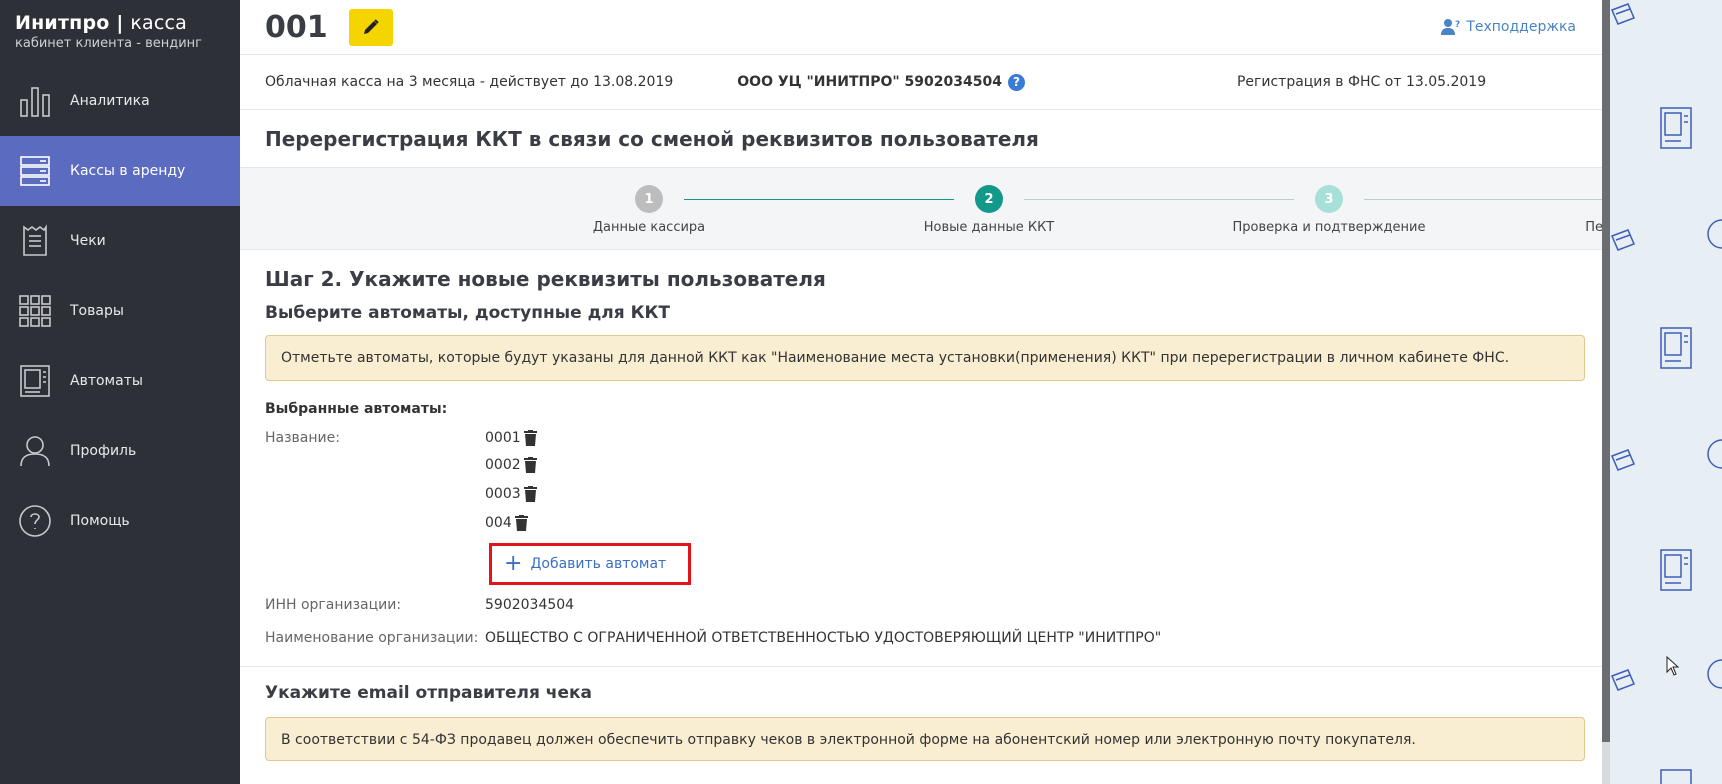 This screenshot has width=1722, height=784. Describe the element at coordinates (88, 241) in the screenshot. I see `sidebar-item-label: Чеки` at that location.